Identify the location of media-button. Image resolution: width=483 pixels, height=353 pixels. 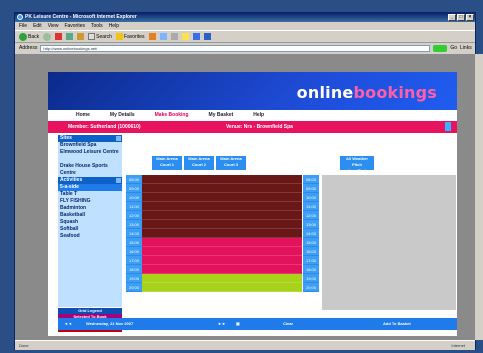
(152, 36).